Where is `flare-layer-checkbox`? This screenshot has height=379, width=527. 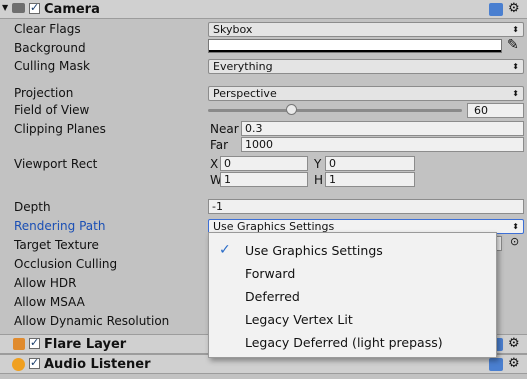
flare-layer-checkbox is located at coordinates (34, 342).